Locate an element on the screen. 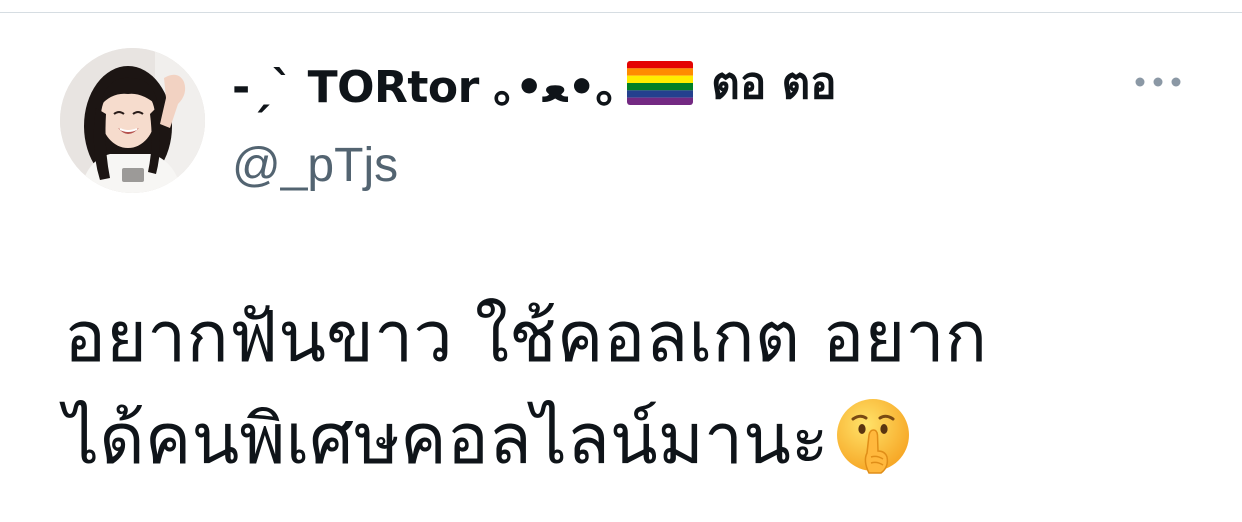 This screenshot has height=522, width=1242. rainbow-flag-icon is located at coordinates (660, 83).